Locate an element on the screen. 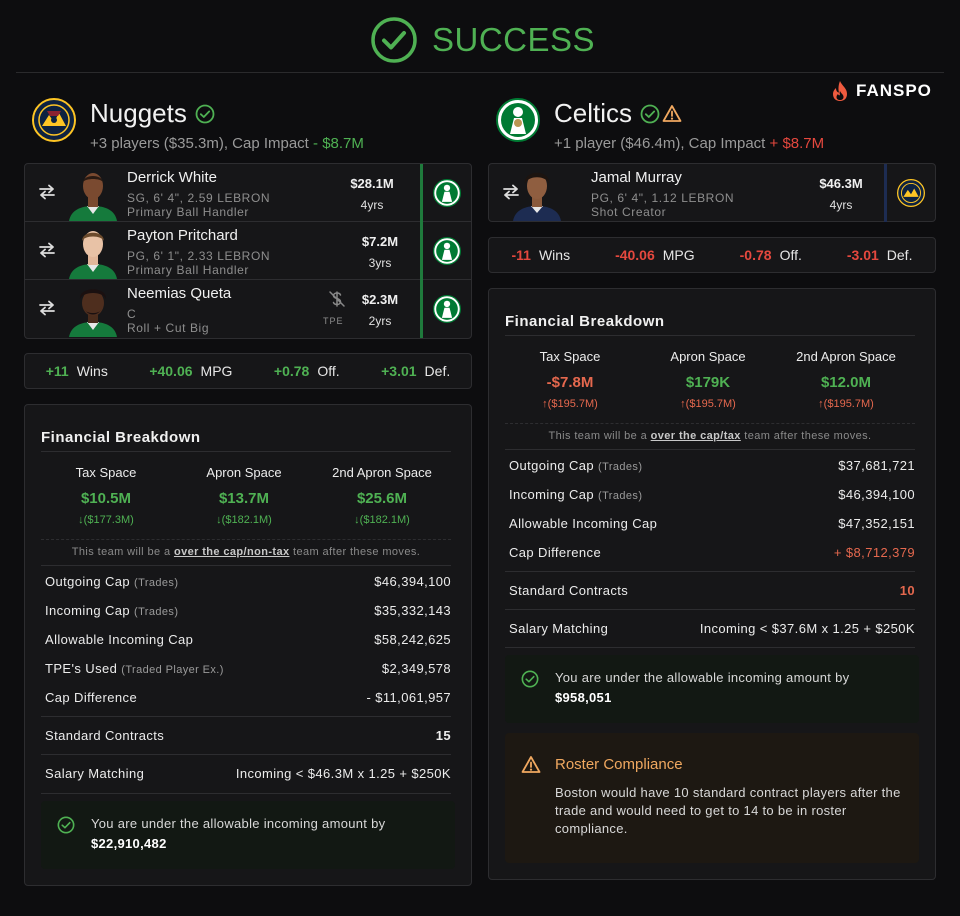 This screenshot has width=960, height=916. player-name: Neemias Queta is located at coordinates (179, 293).